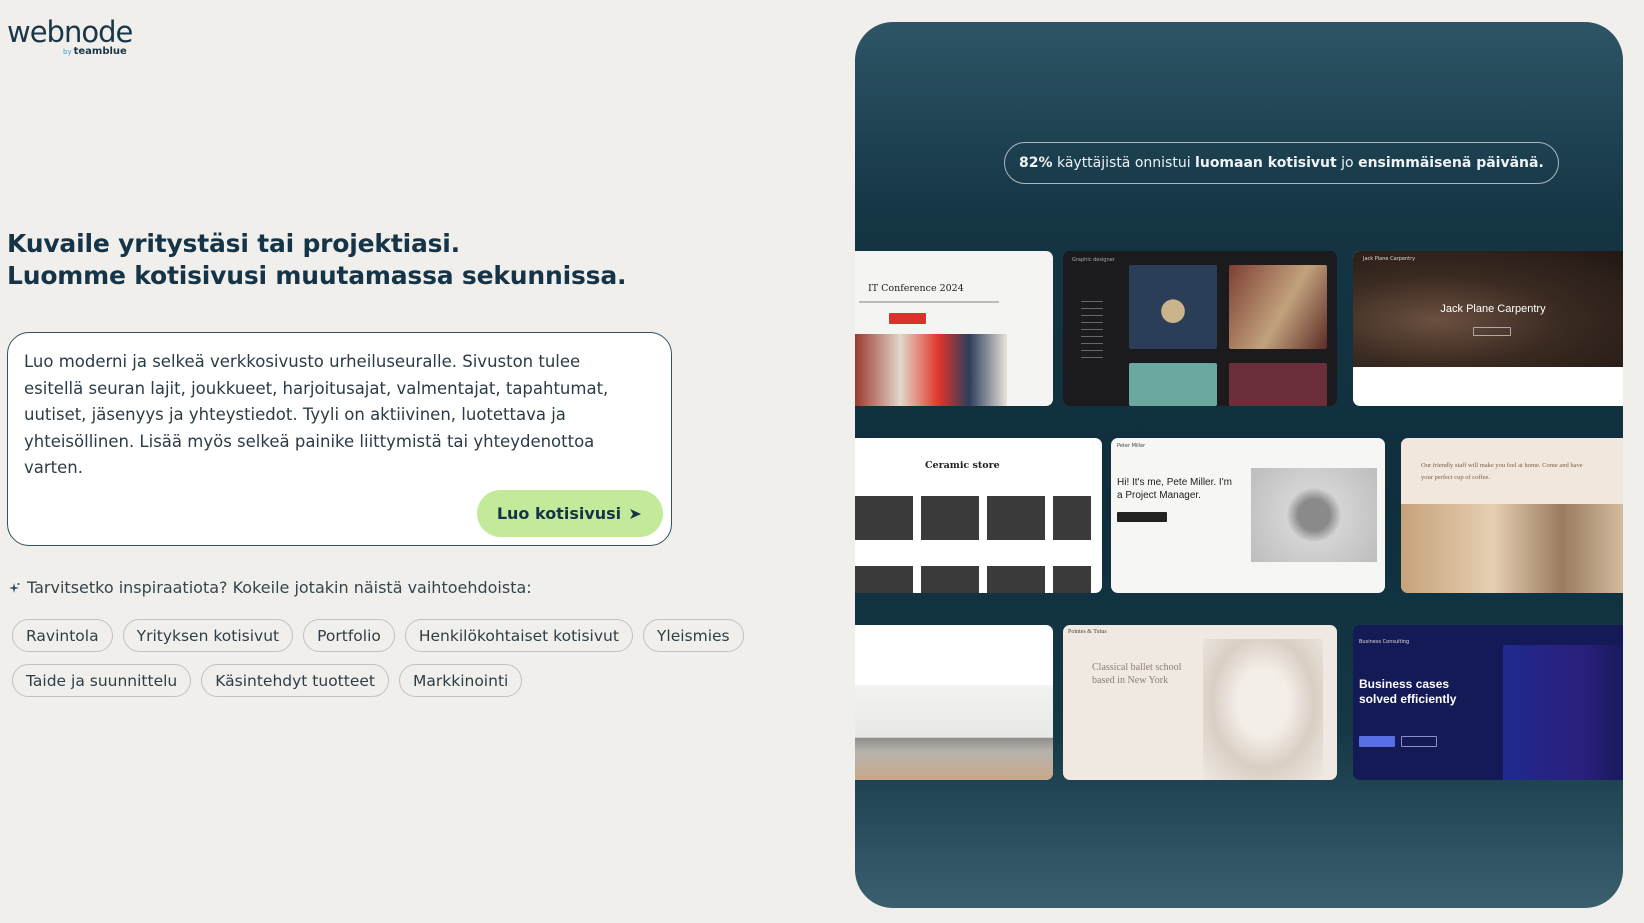 The height and width of the screenshot is (923, 1644). Describe the element at coordinates (67, 52) in the screenshot. I see `logo-by: by` at that location.